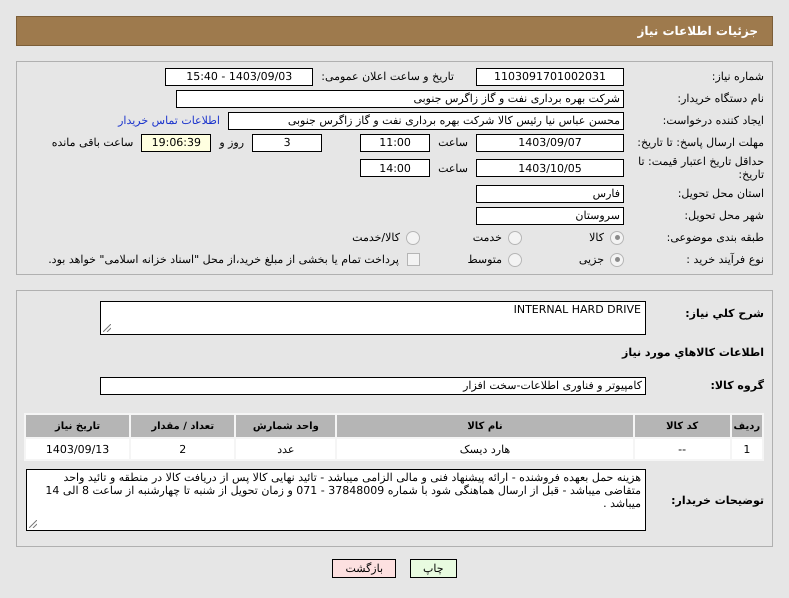 This screenshot has width=789, height=598. I want to click on column-header: نام کالا, so click(485, 426).